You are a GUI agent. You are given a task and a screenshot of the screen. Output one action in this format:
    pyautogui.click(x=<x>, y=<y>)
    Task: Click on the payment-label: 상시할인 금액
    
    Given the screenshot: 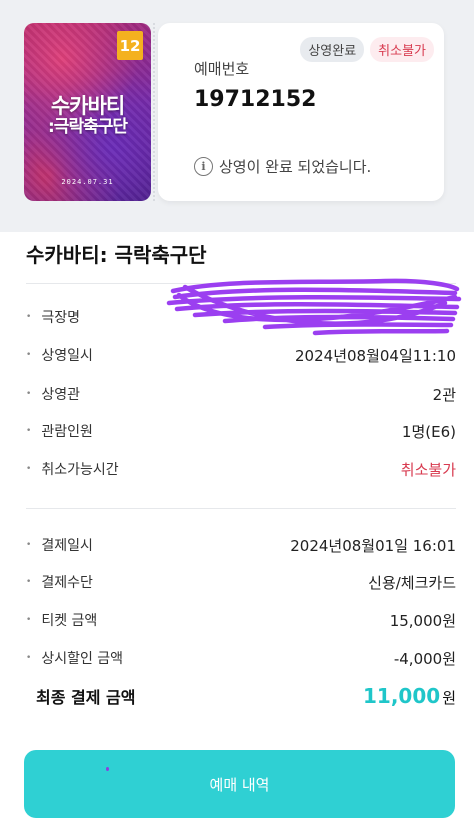 What is the action you would take?
    pyautogui.click(x=74, y=658)
    